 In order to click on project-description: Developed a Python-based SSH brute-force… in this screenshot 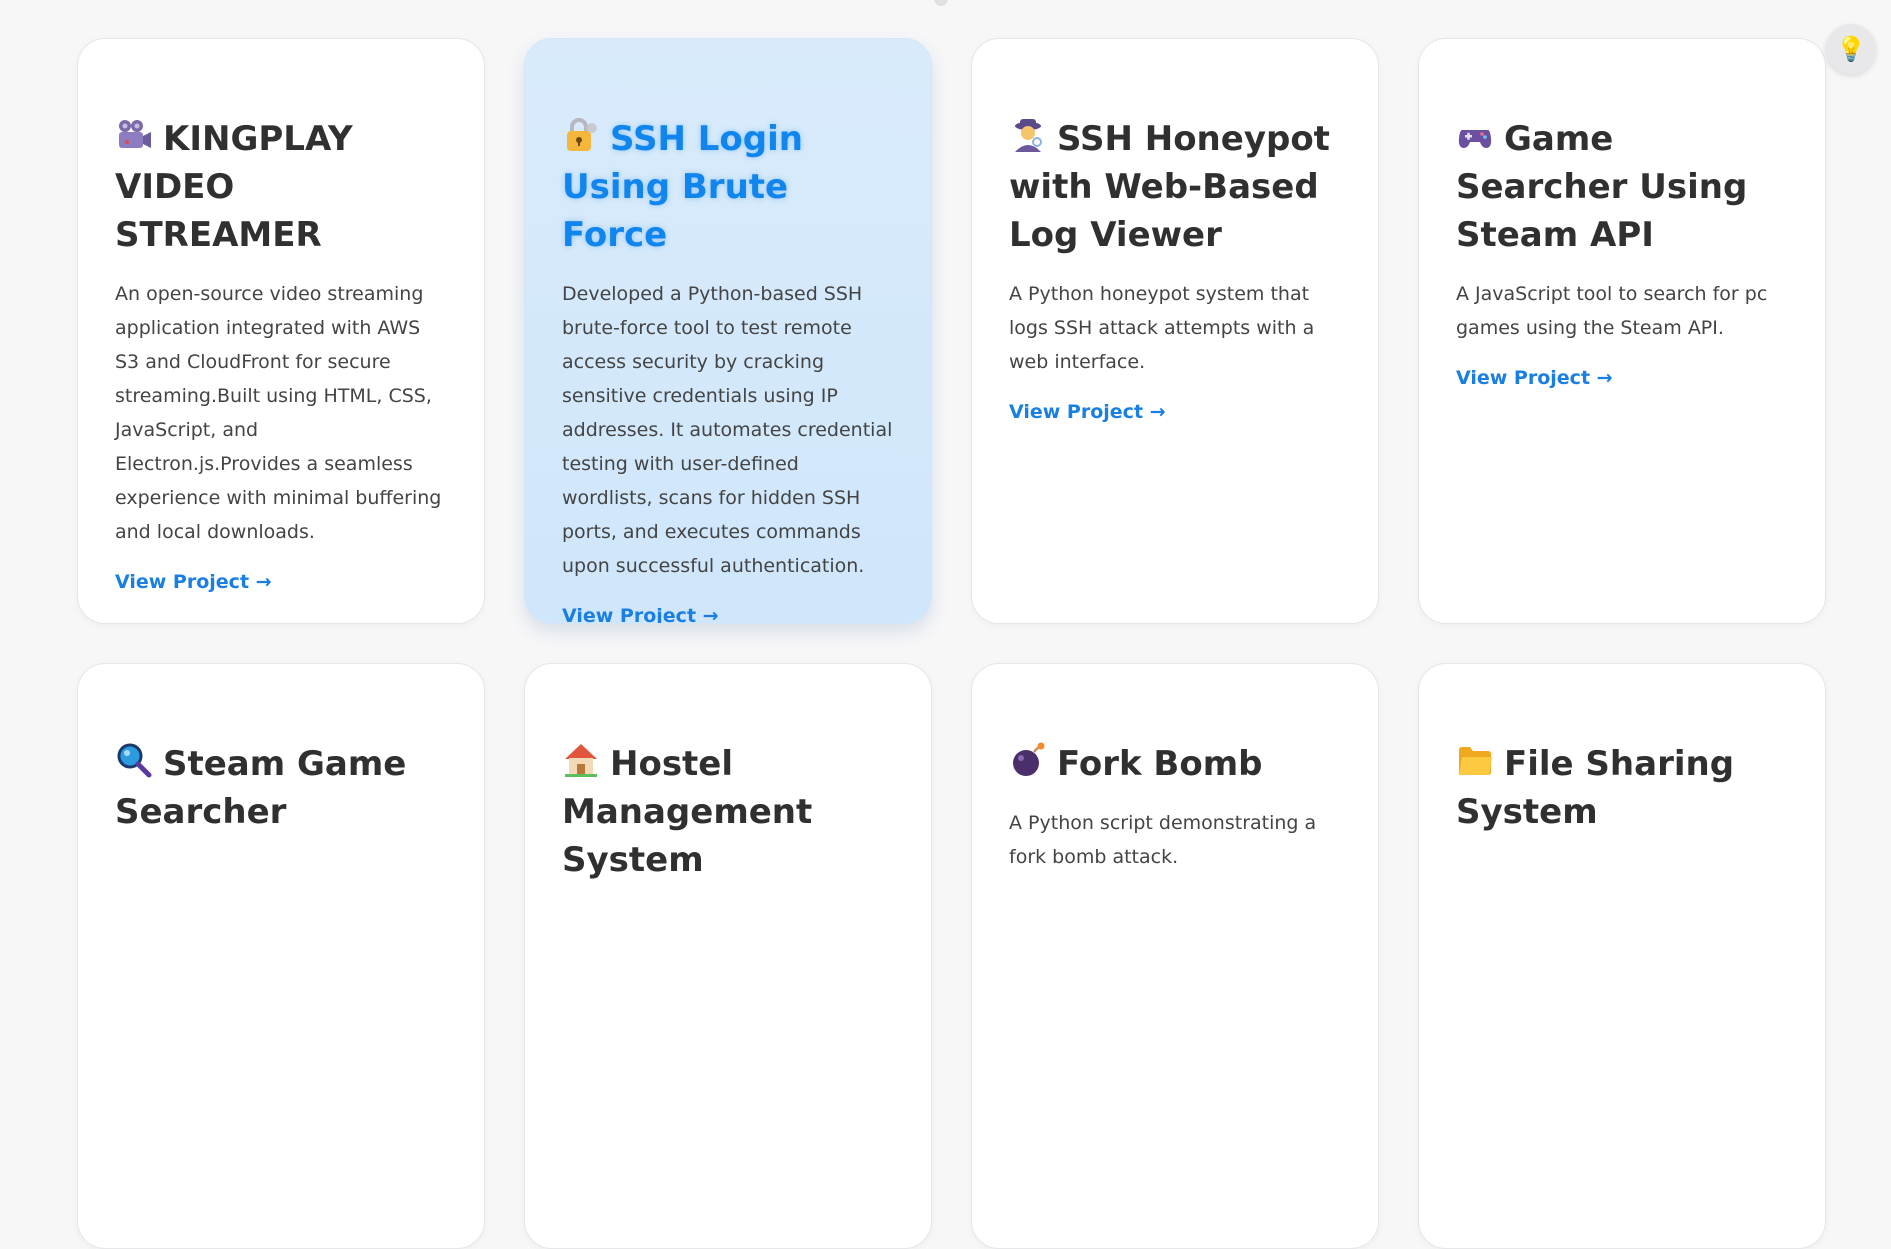, I will do `click(727, 430)`.